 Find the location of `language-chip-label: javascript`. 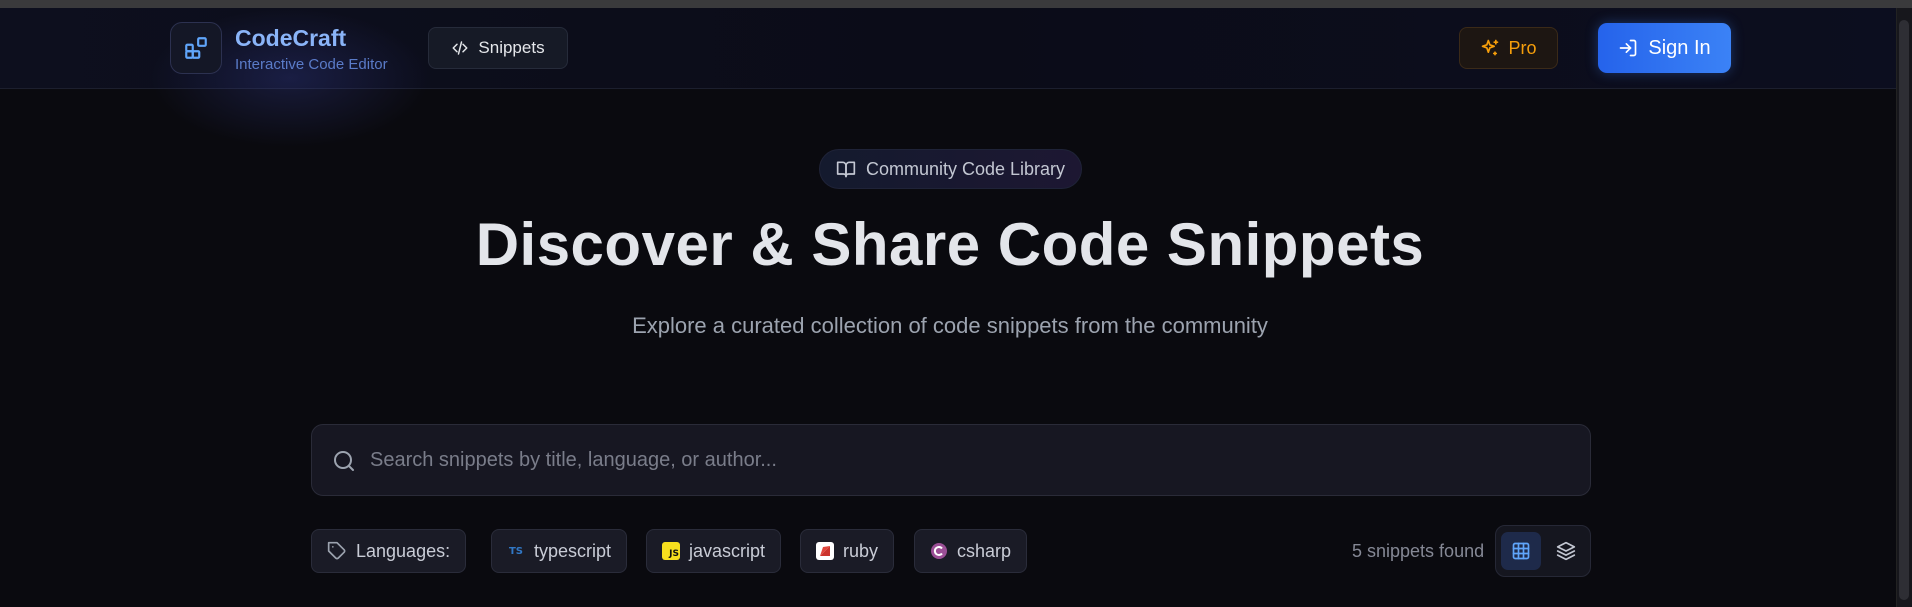

language-chip-label: javascript is located at coordinates (727, 550).